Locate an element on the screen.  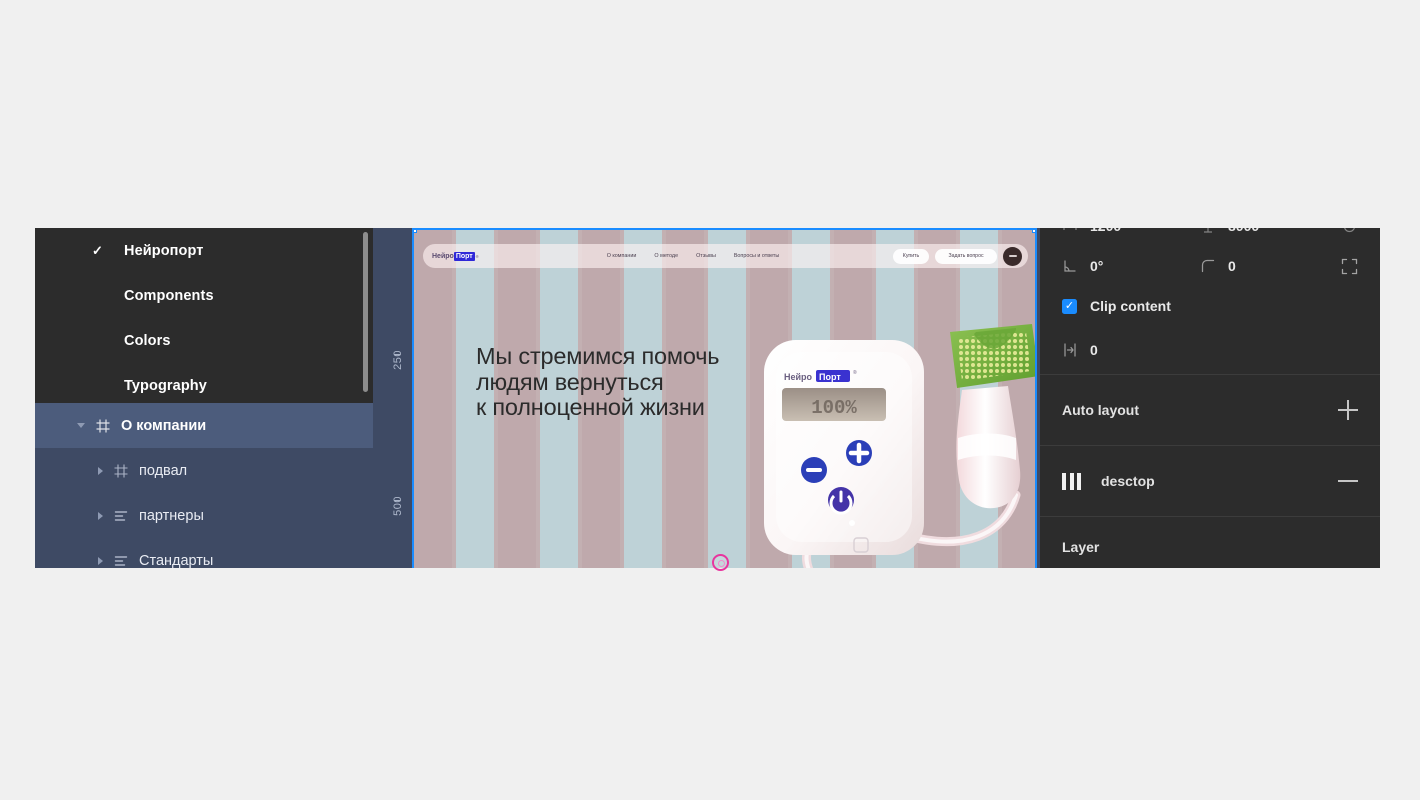
logo-prefix: Нейро is located at coordinates (443, 256).